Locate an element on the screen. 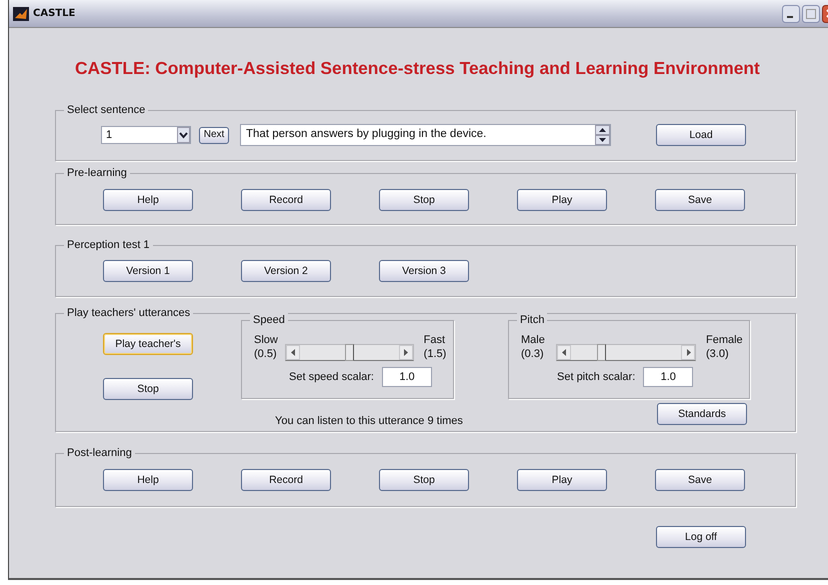  range-value: (0.3) is located at coordinates (533, 354).